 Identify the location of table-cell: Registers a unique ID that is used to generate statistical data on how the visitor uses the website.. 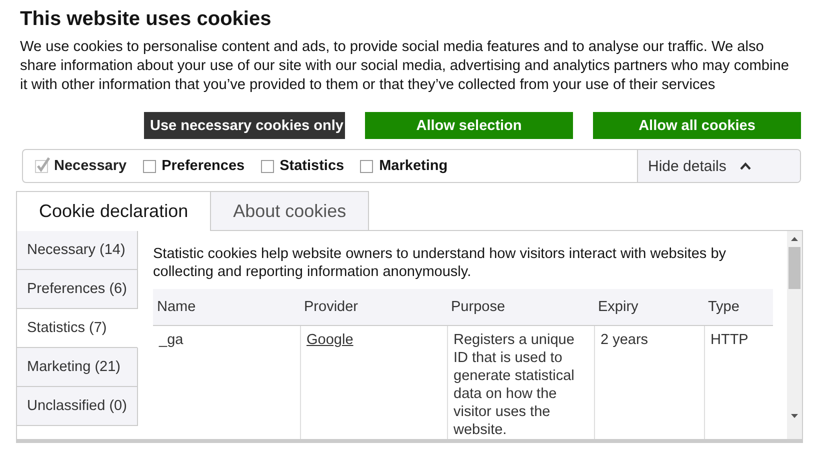
(520, 382).